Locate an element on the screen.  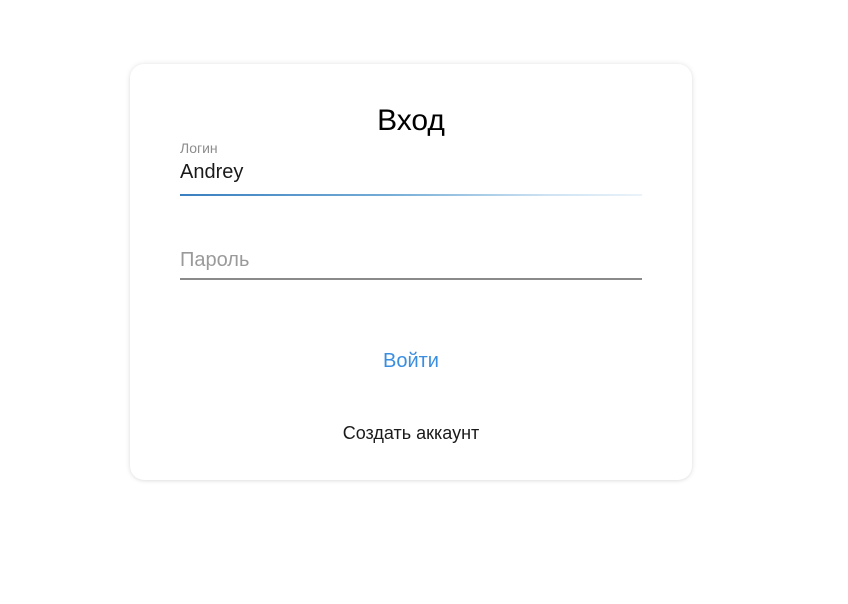
password-input is located at coordinates (411, 260).